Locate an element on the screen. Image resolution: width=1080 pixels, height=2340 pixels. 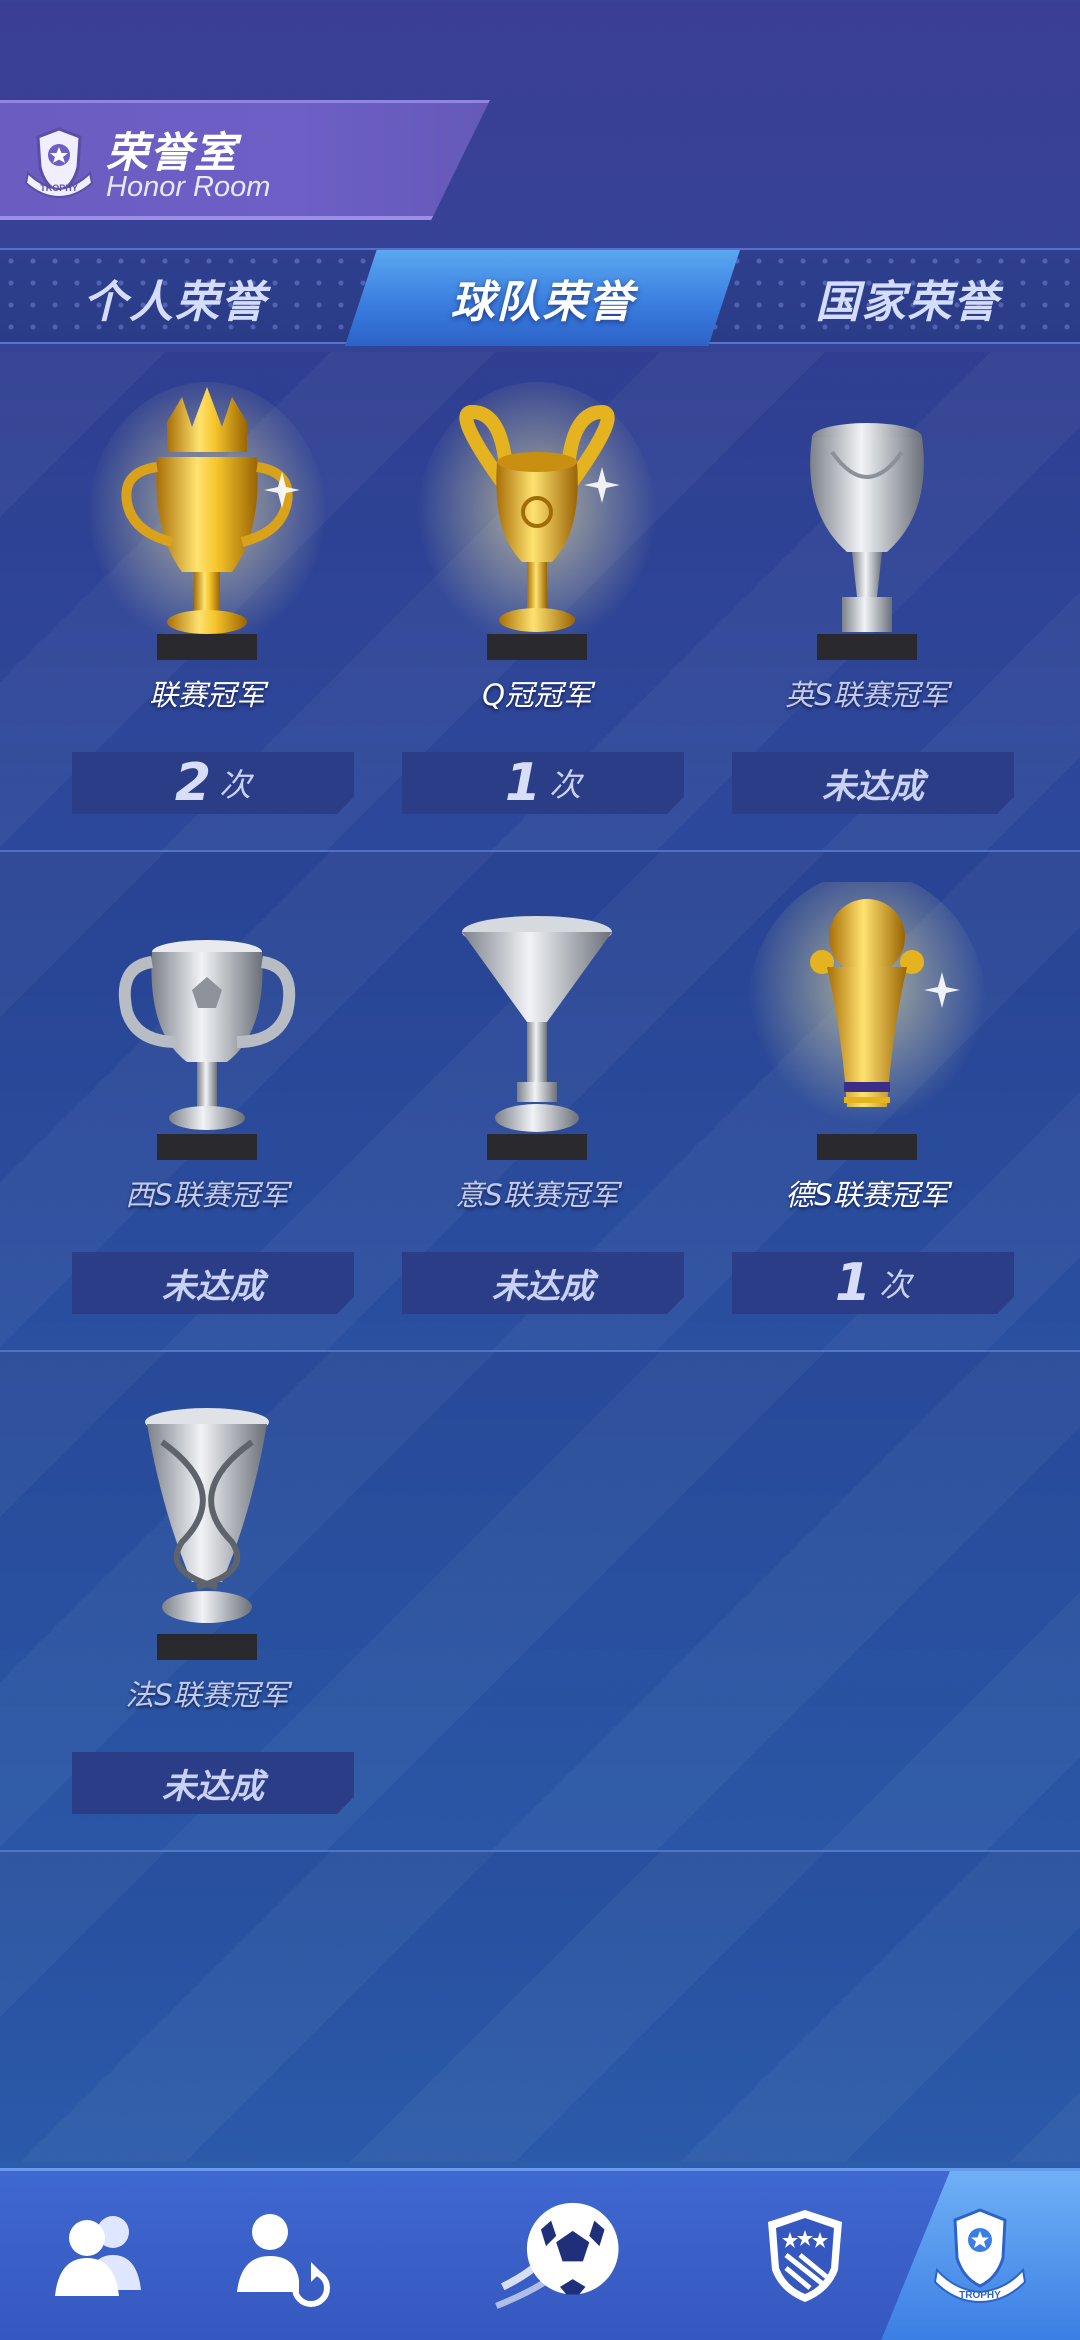
gold-ball-trophy-icon is located at coordinates (867, 1027).